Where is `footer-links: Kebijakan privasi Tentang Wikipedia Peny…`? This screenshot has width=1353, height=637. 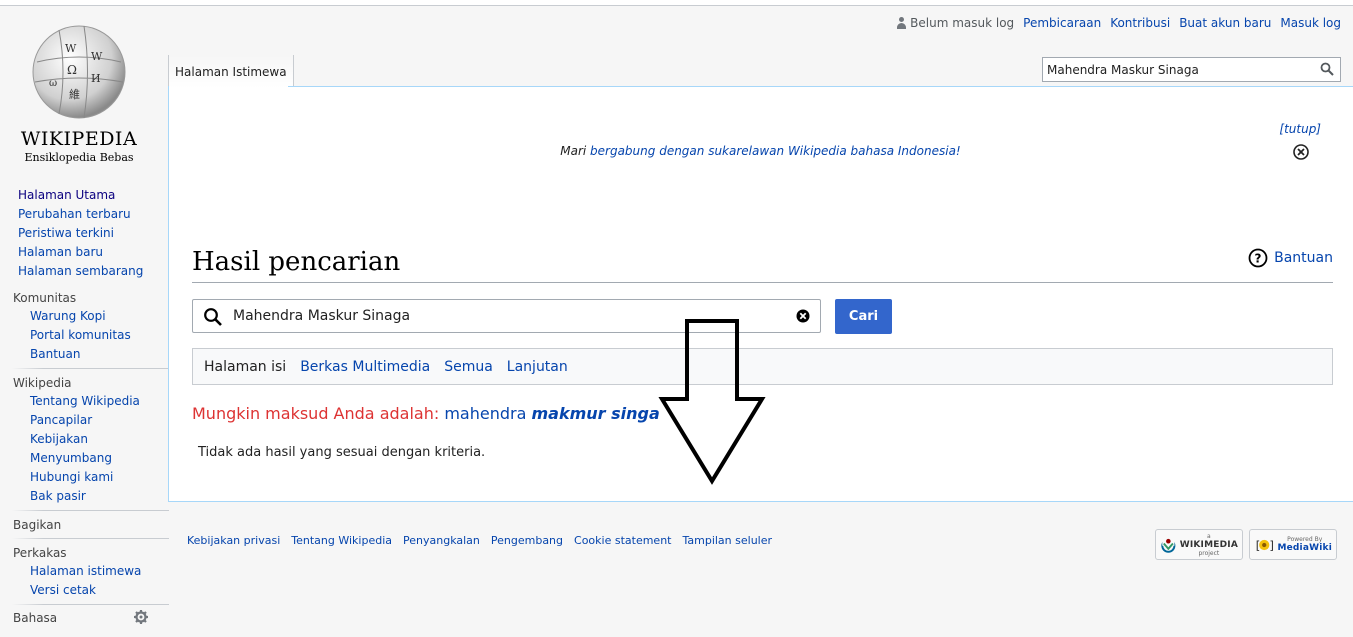 footer-links: Kebijakan privasi Tentang Wikipedia Peny… is located at coordinates (479, 540).